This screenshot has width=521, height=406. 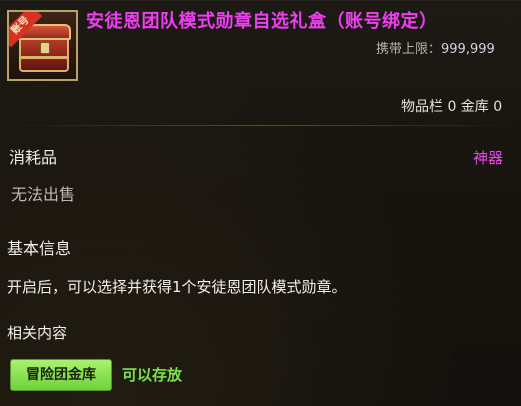 I want to click on sell-status: 无法出售, so click(x=43, y=194).